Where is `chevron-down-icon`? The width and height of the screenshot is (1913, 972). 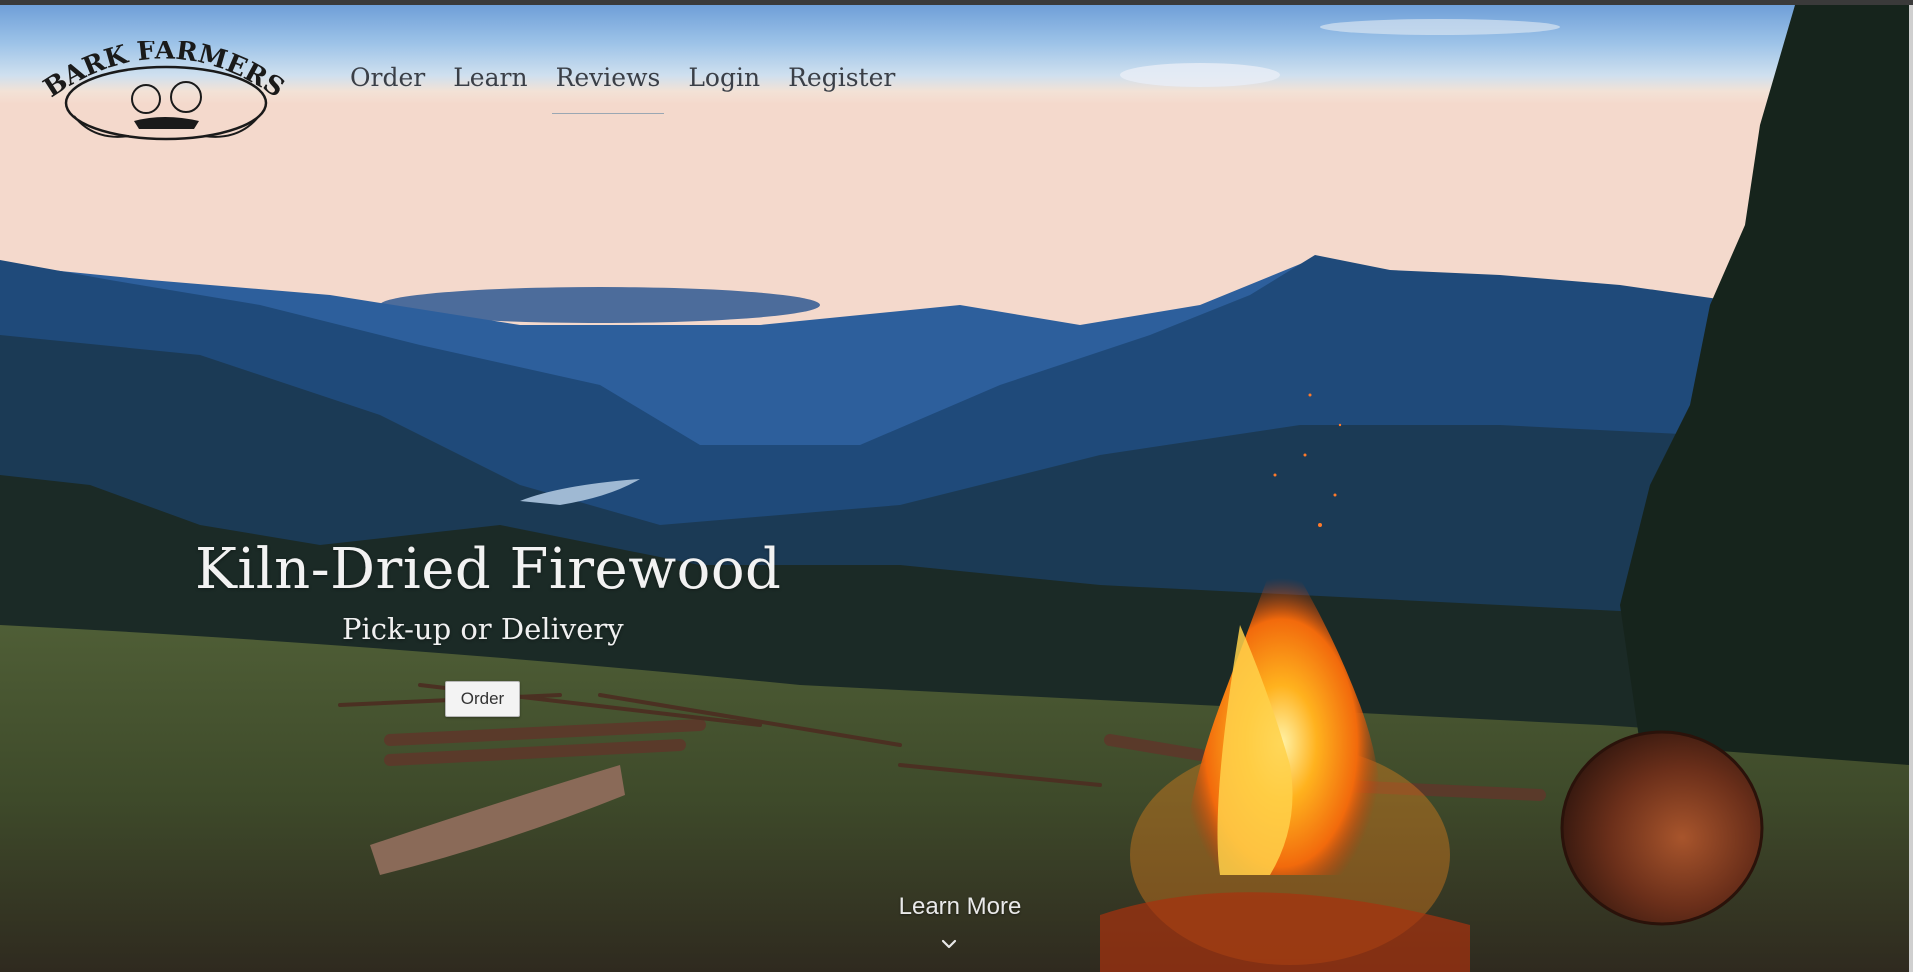 chevron-down-icon is located at coordinates (949, 944).